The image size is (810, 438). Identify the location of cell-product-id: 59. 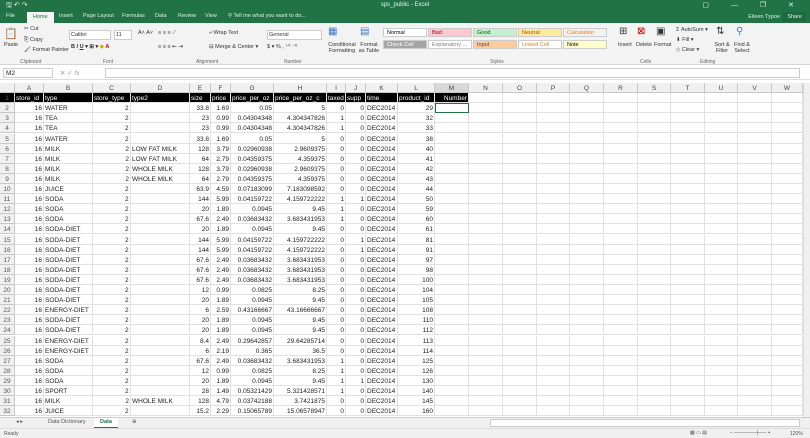
(416, 209).